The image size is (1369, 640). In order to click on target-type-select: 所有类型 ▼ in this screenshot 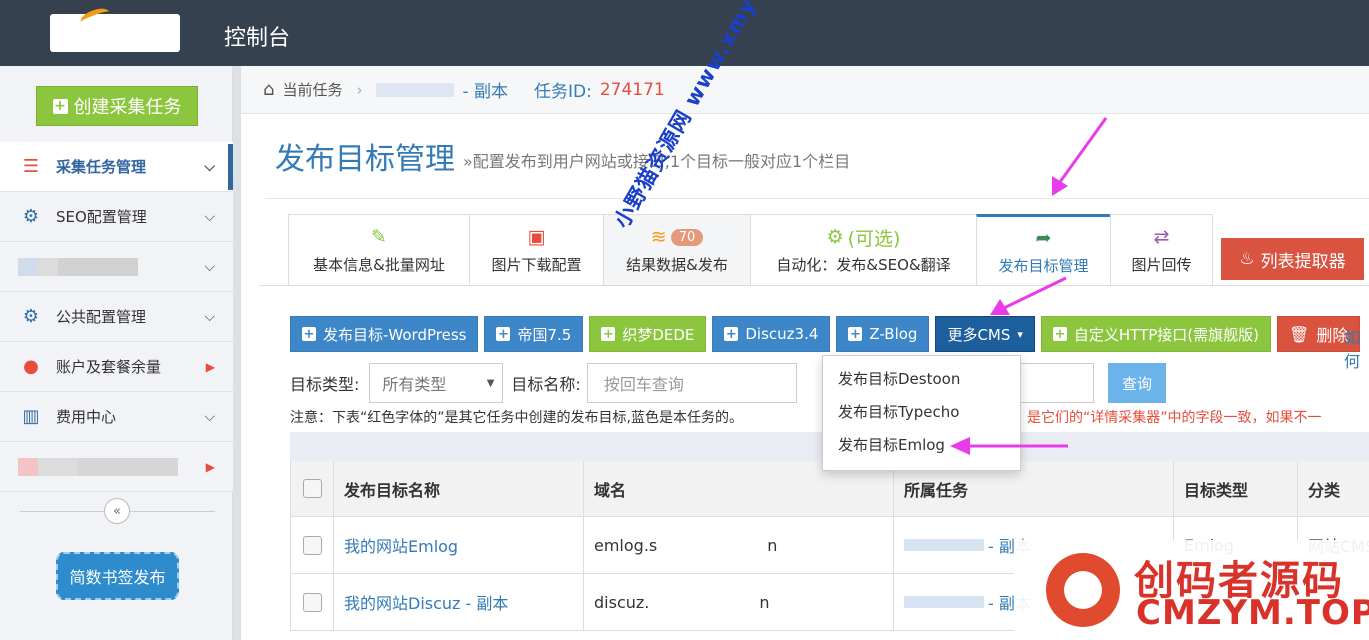, I will do `click(436, 383)`.